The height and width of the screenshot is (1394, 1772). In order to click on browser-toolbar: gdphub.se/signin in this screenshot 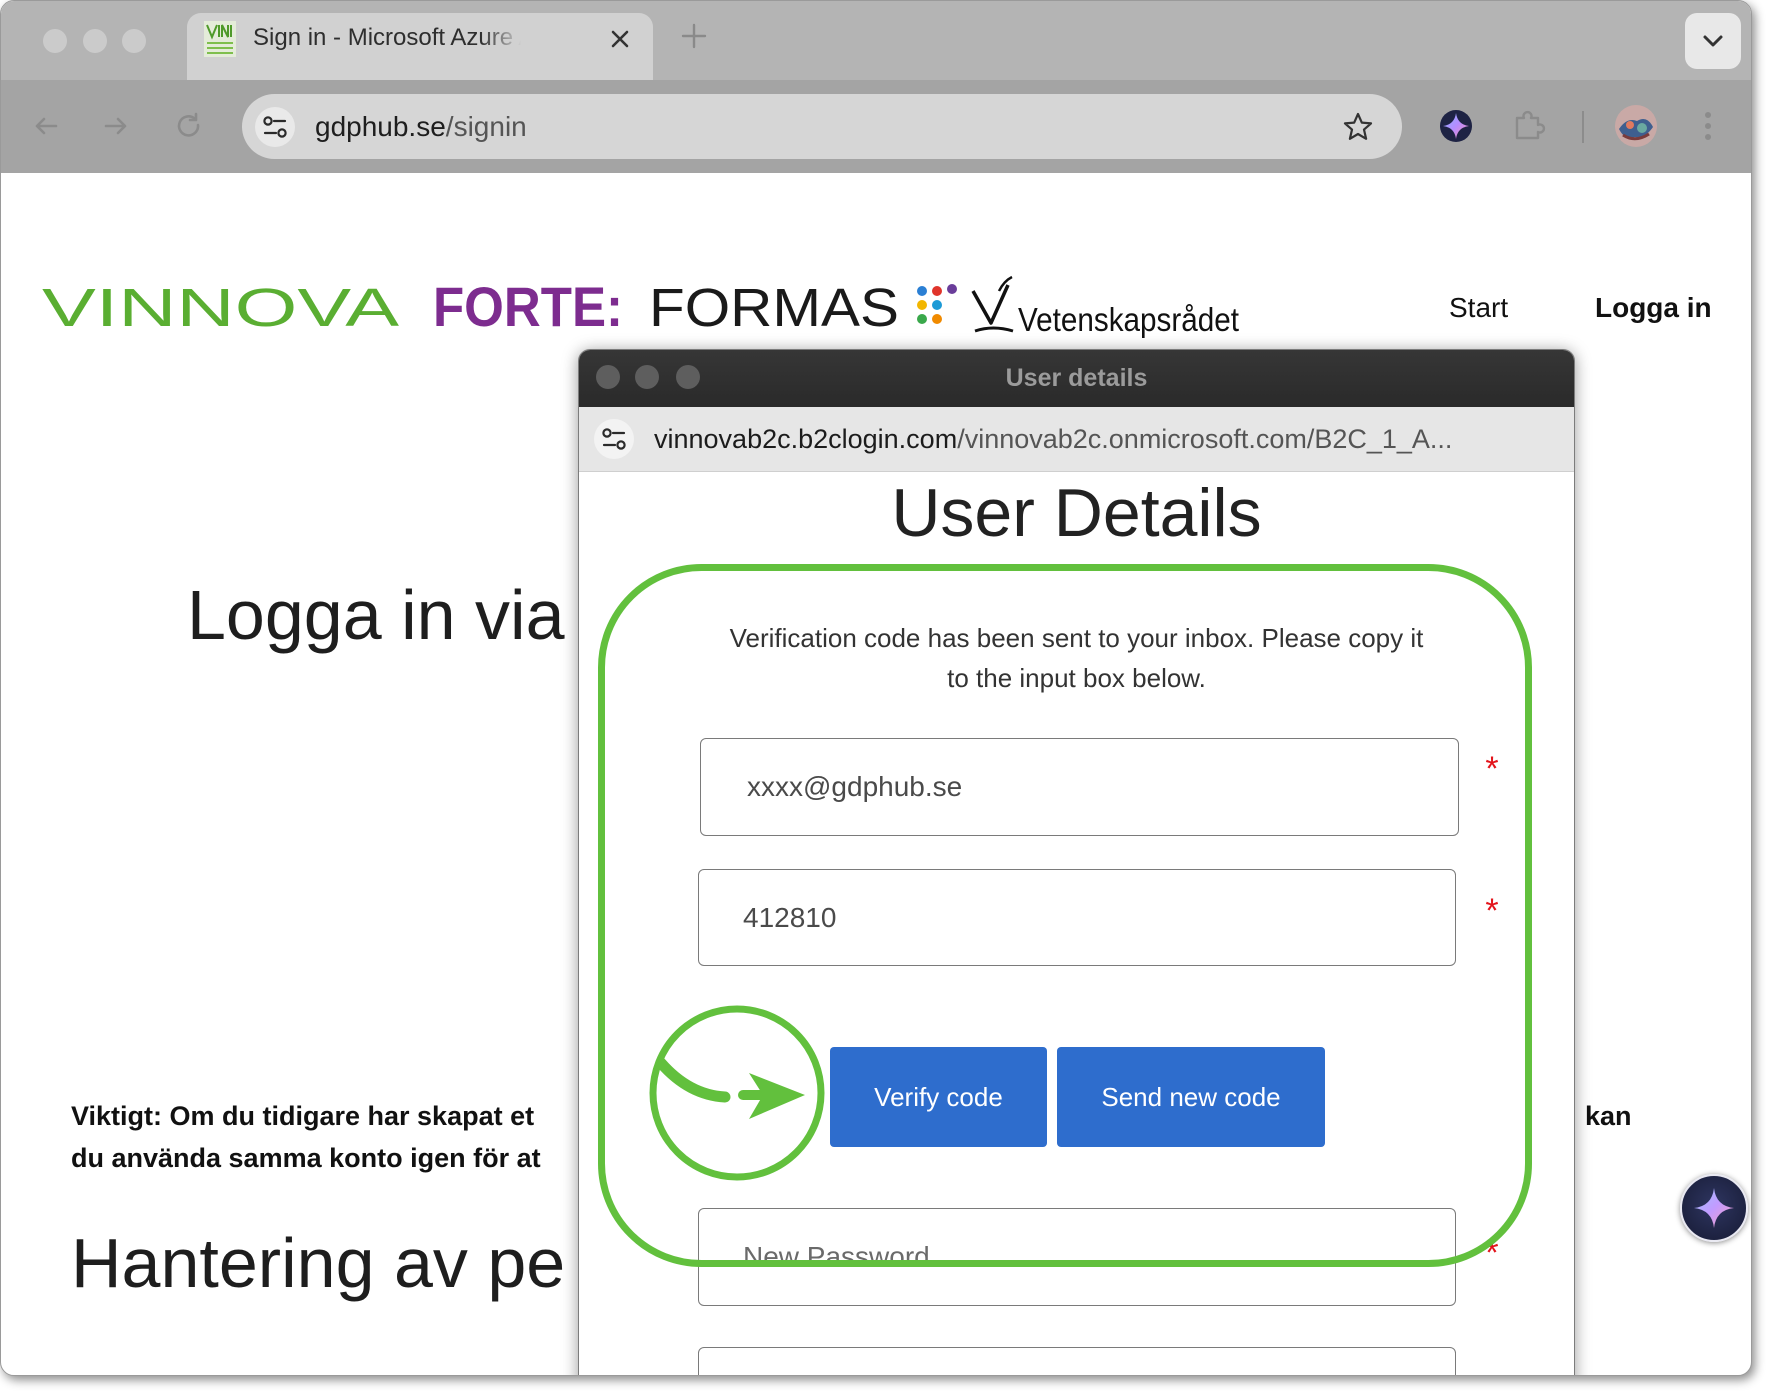, I will do `click(876, 126)`.